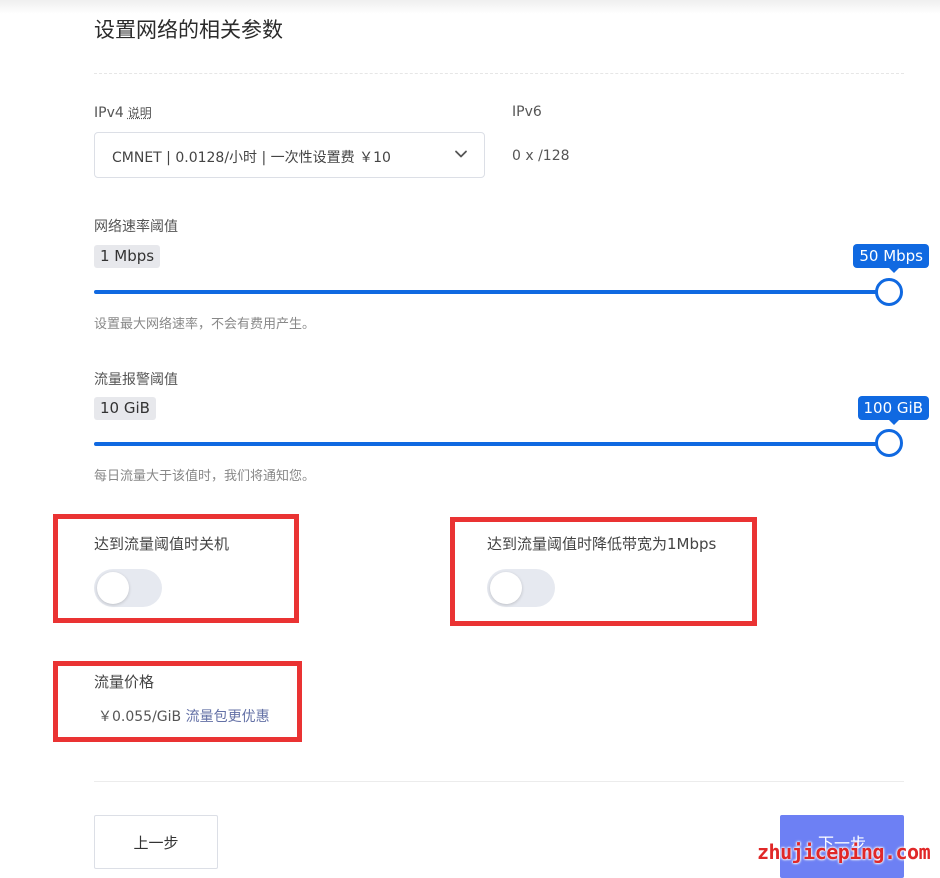 Image resolution: width=940 pixels, height=878 pixels. Describe the element at coordinates (541, 156) in the screenshot. I see `ipv6-value: 0 x /128` at that location.